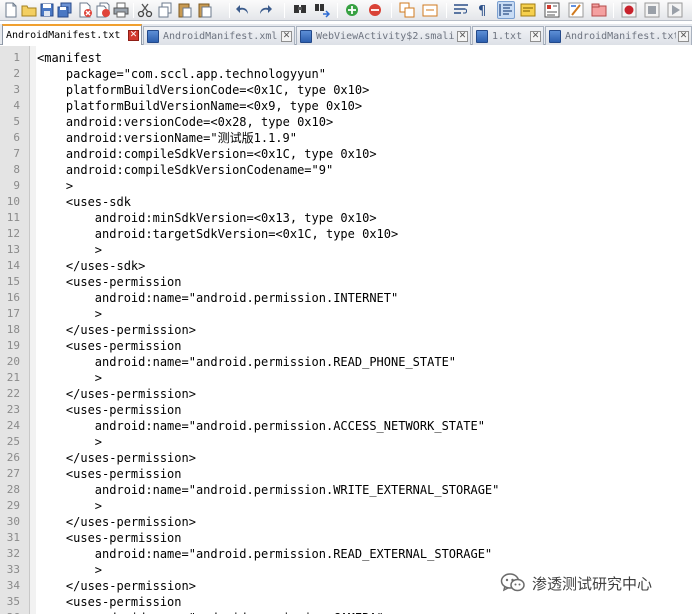  I want to click on code-line: 27 <uses-permission, so click(346, 474).